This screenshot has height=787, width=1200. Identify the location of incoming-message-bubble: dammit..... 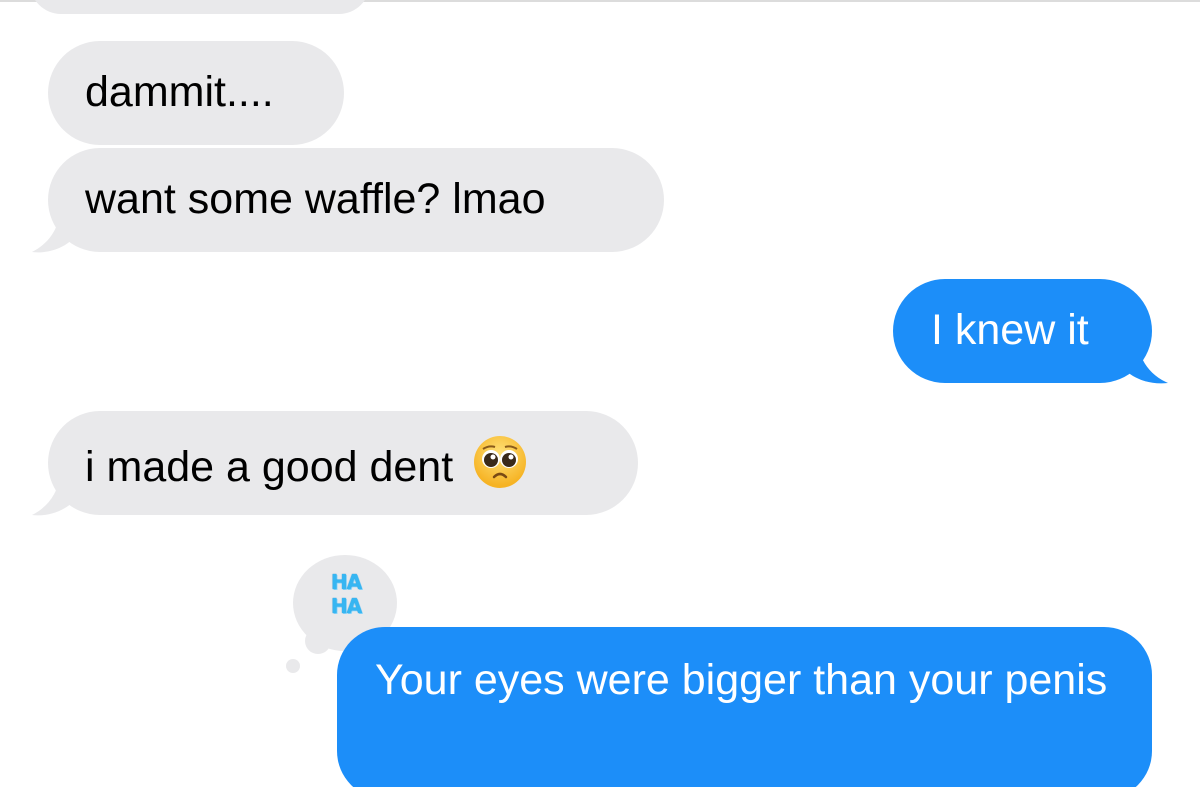
(196, 93).